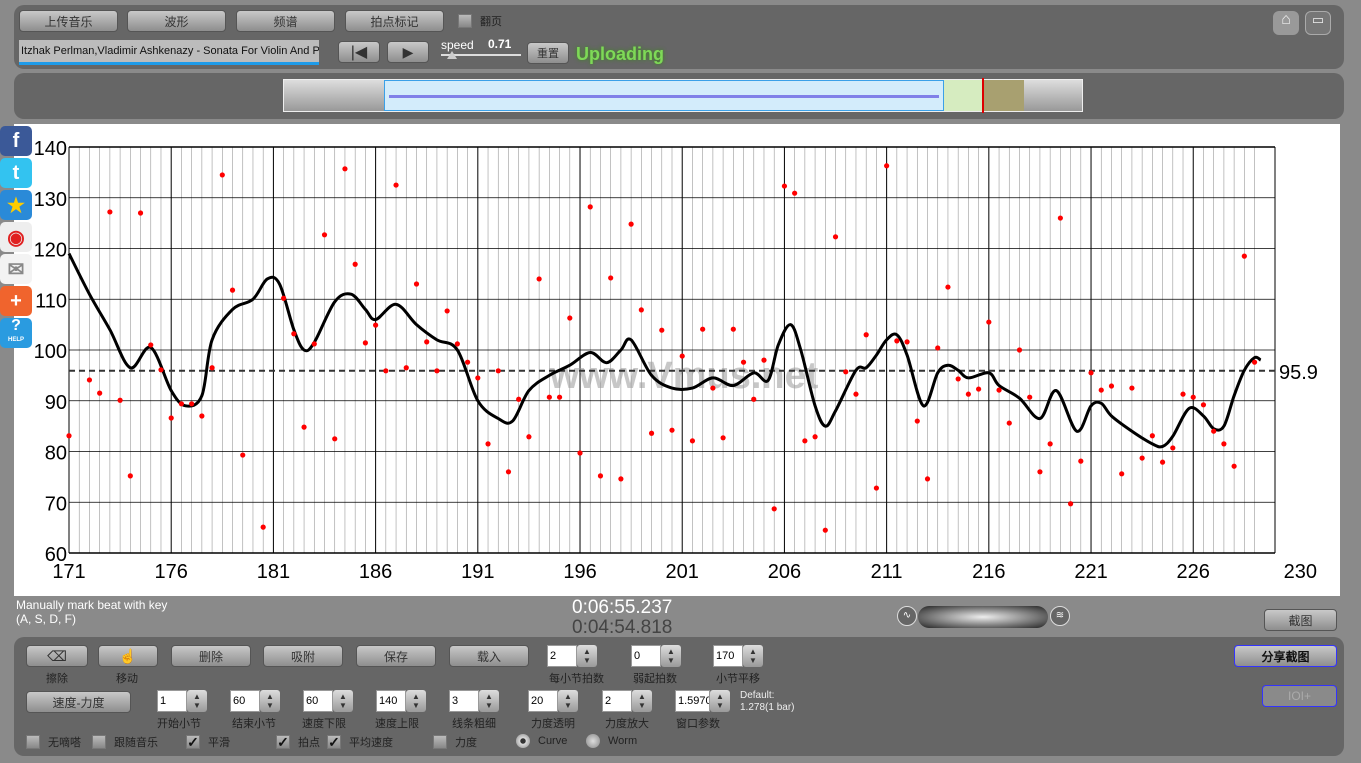  Describe the element at coordinates (172, 701) in the screenshot. I see `start-bar-input` at that location.